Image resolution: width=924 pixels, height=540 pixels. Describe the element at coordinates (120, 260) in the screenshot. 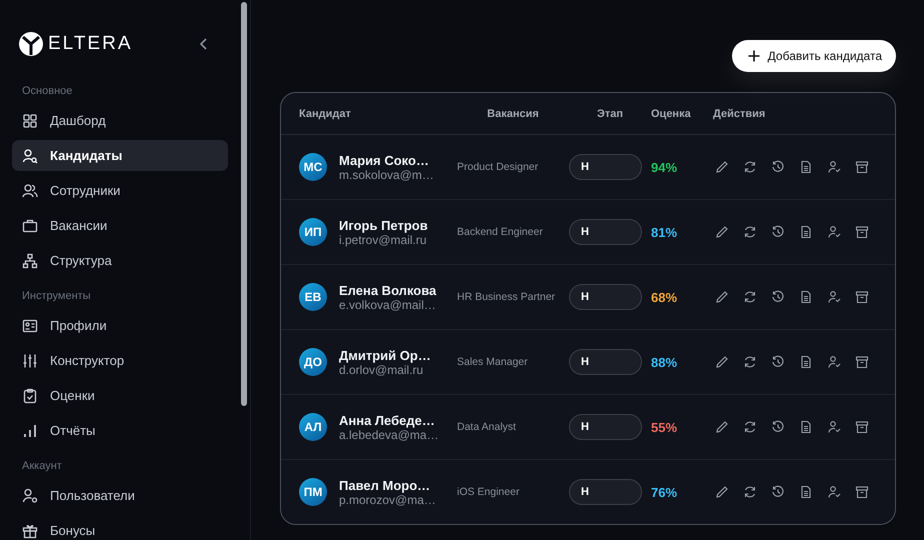

I see `sidebar-item: Структура` at that location.